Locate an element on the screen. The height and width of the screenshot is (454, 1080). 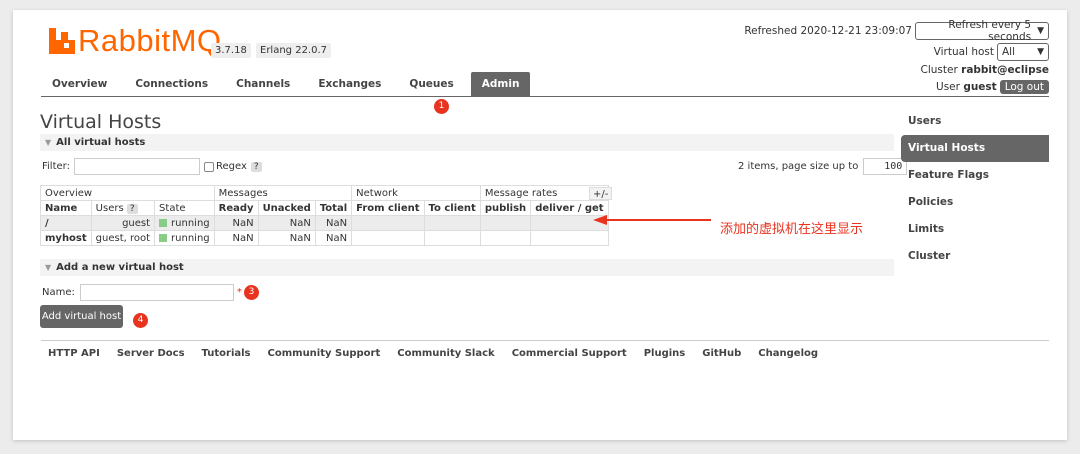
table-row: / guest running NaN NaN NaN is located at coordinates (324, 223).